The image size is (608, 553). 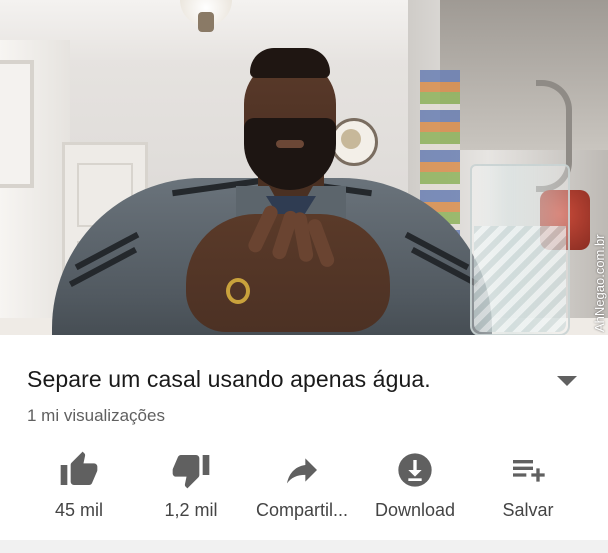 I want to click on water-glass, so click(x=520, y=249).